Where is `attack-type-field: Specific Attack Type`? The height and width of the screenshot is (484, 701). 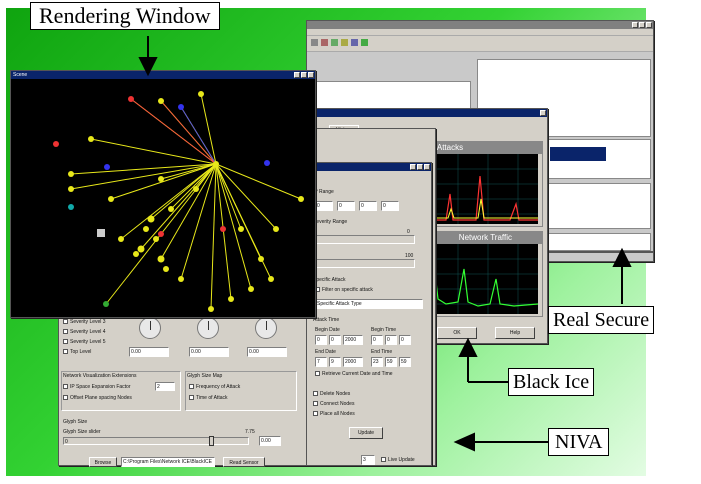 attack-type-field: Specific Attack Type is located at coordinates (369, 304).